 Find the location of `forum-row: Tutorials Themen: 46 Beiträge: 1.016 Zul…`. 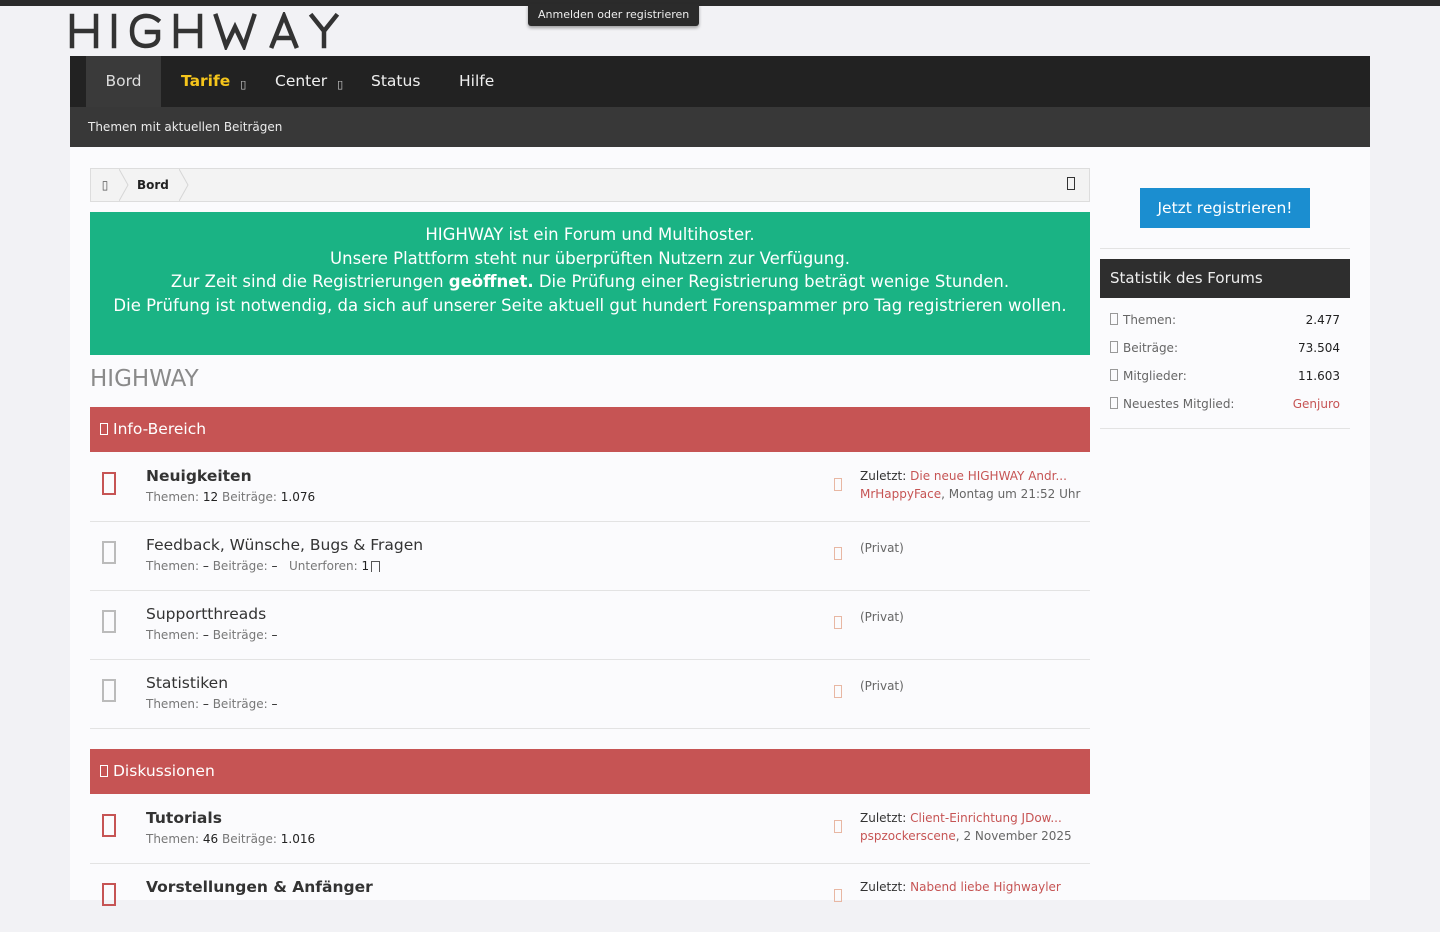

forum-row: Tutorials Themen: 46 Beiträge: 1.016 Zul… is located at coordinates (590, 829).